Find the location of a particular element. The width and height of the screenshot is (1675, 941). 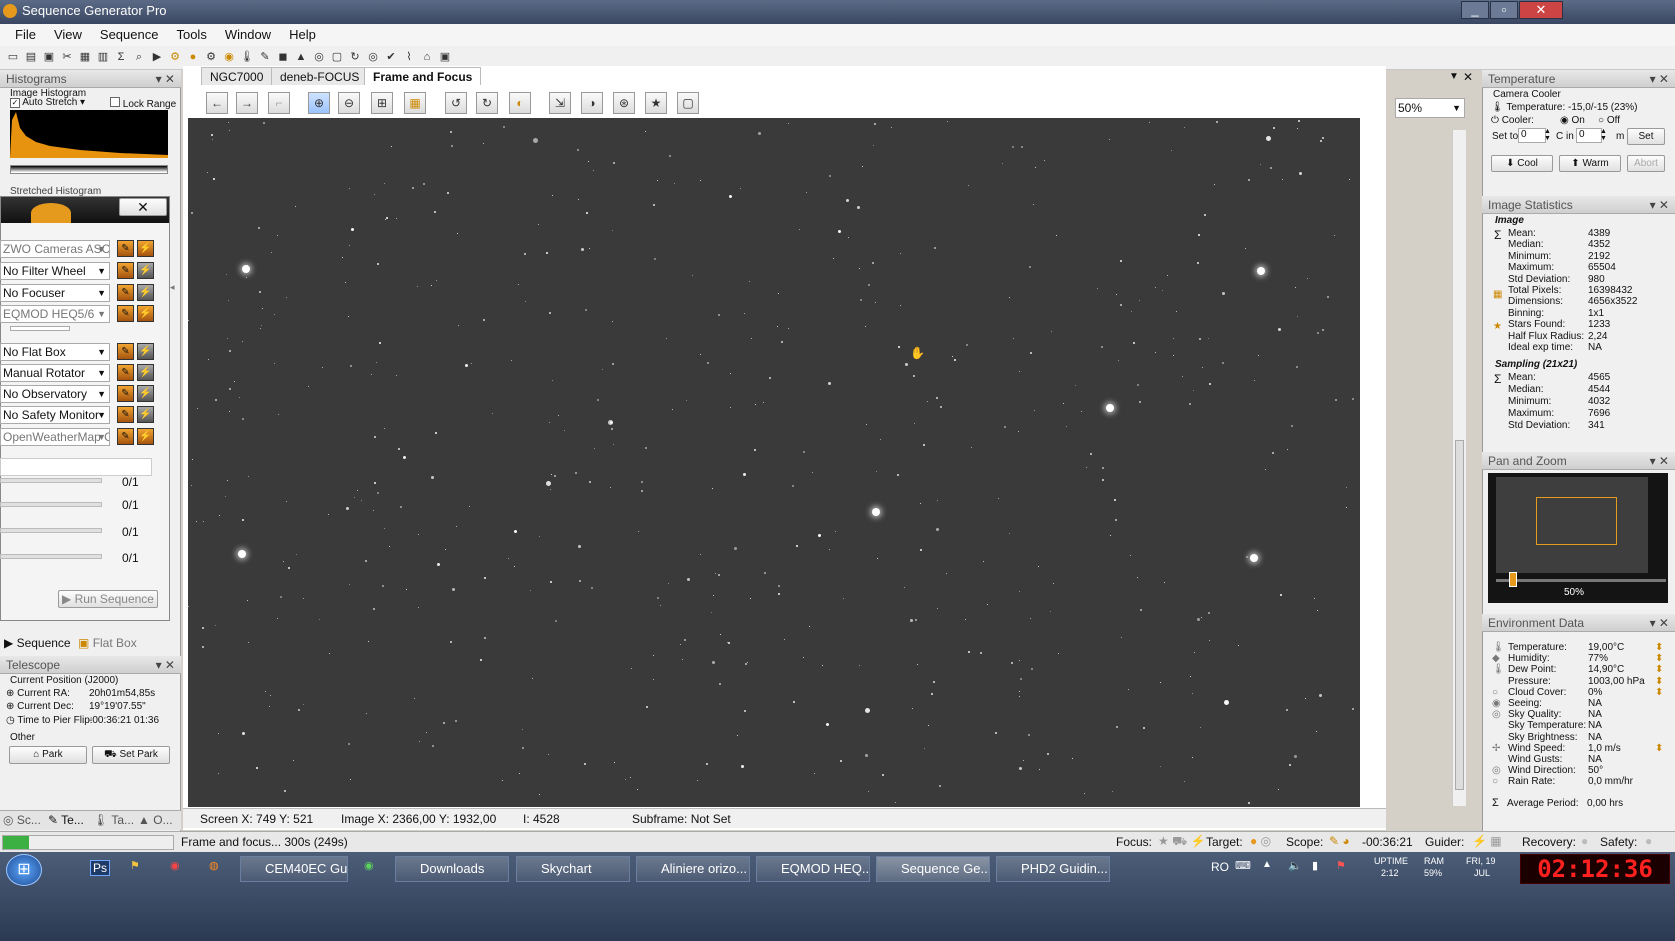

weather-connect-icon: ⚡ is located at coordinates (145, 436).